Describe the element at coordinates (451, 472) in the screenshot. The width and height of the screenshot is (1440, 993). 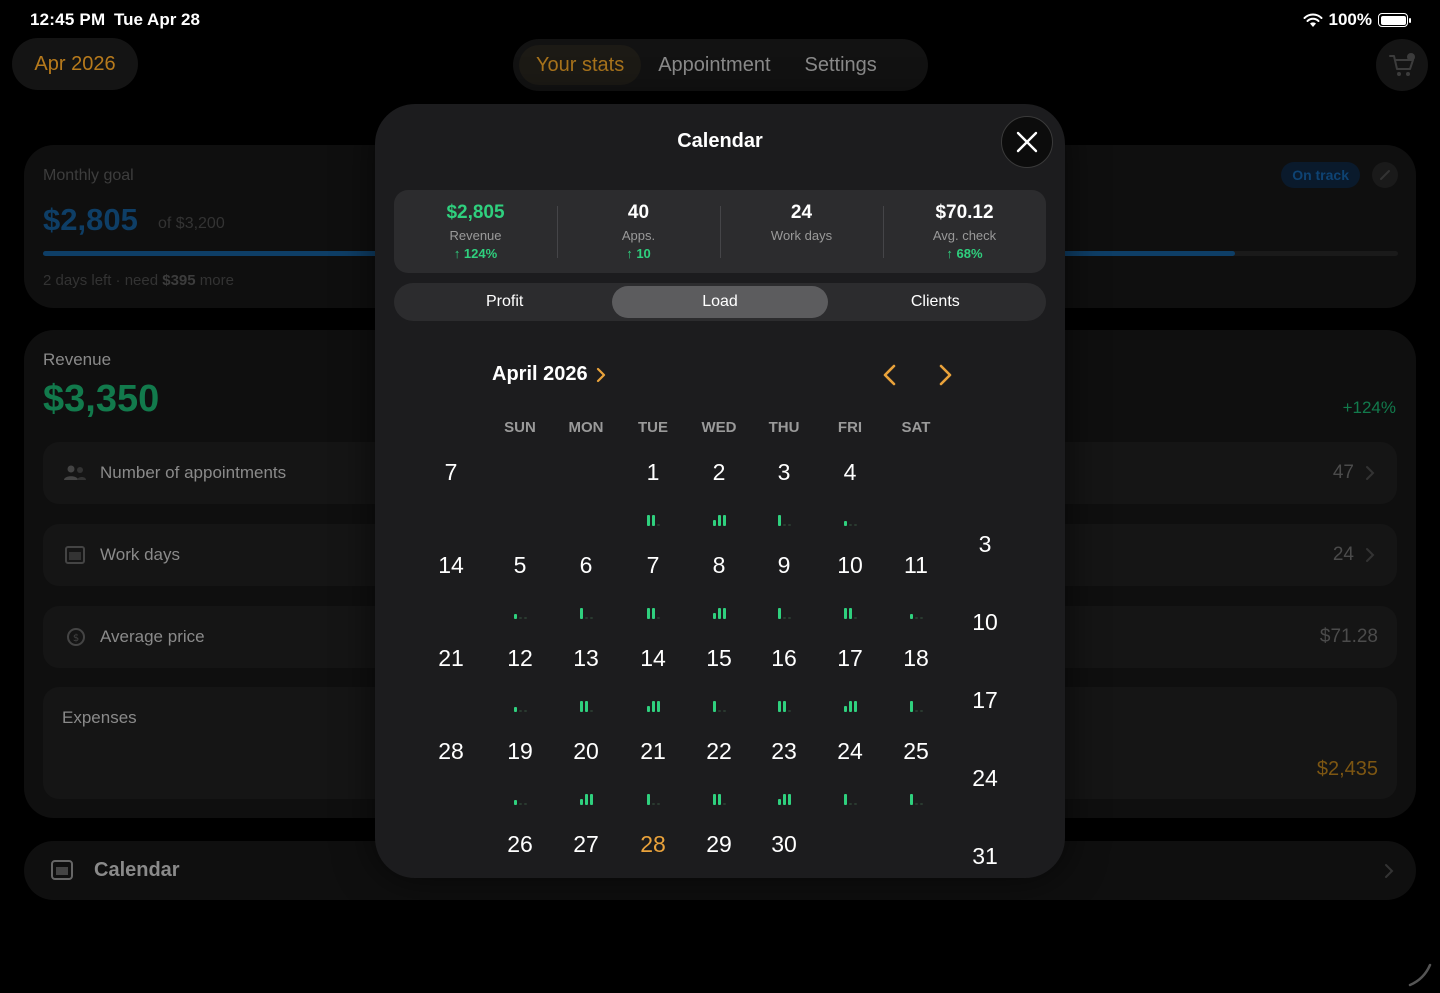
I see `day-cell-ghost: 7` at that location.